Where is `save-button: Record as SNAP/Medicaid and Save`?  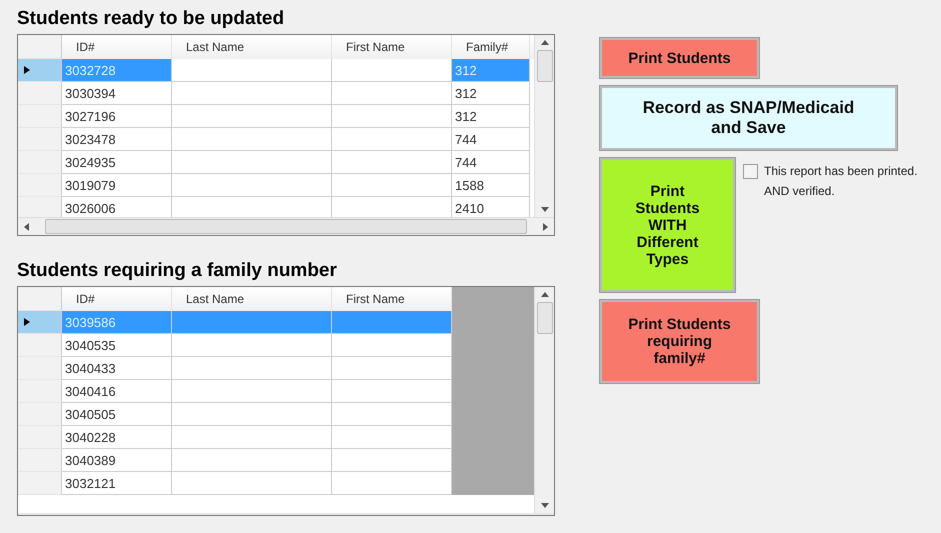 save-button: Record as SNAP/Medicaid and Save is located at coordinates (748, 118).